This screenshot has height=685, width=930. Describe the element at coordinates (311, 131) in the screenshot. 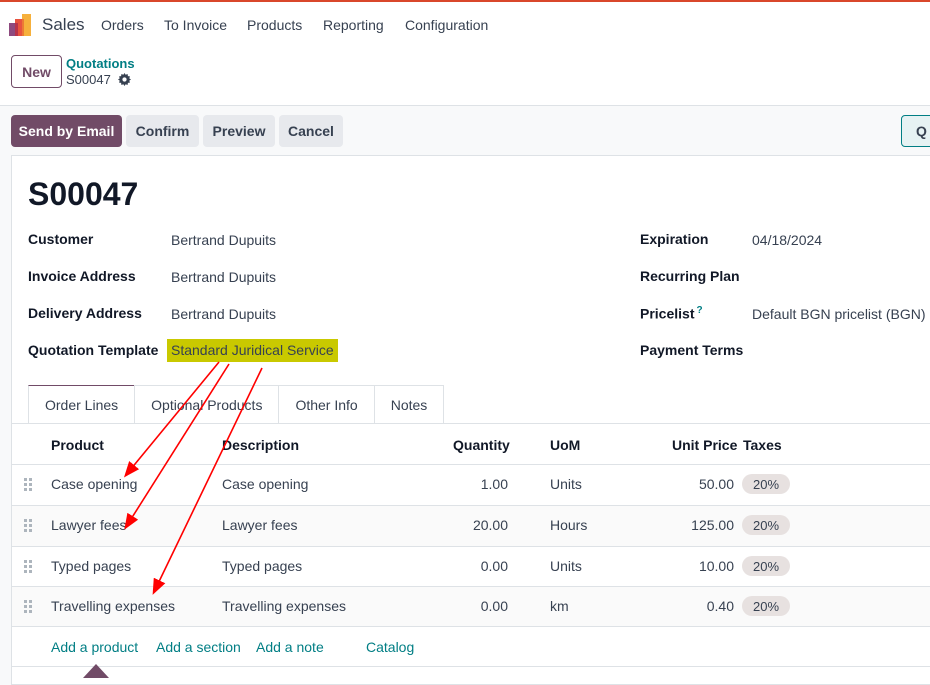

I see `cancel-button: Cancel` at that location.